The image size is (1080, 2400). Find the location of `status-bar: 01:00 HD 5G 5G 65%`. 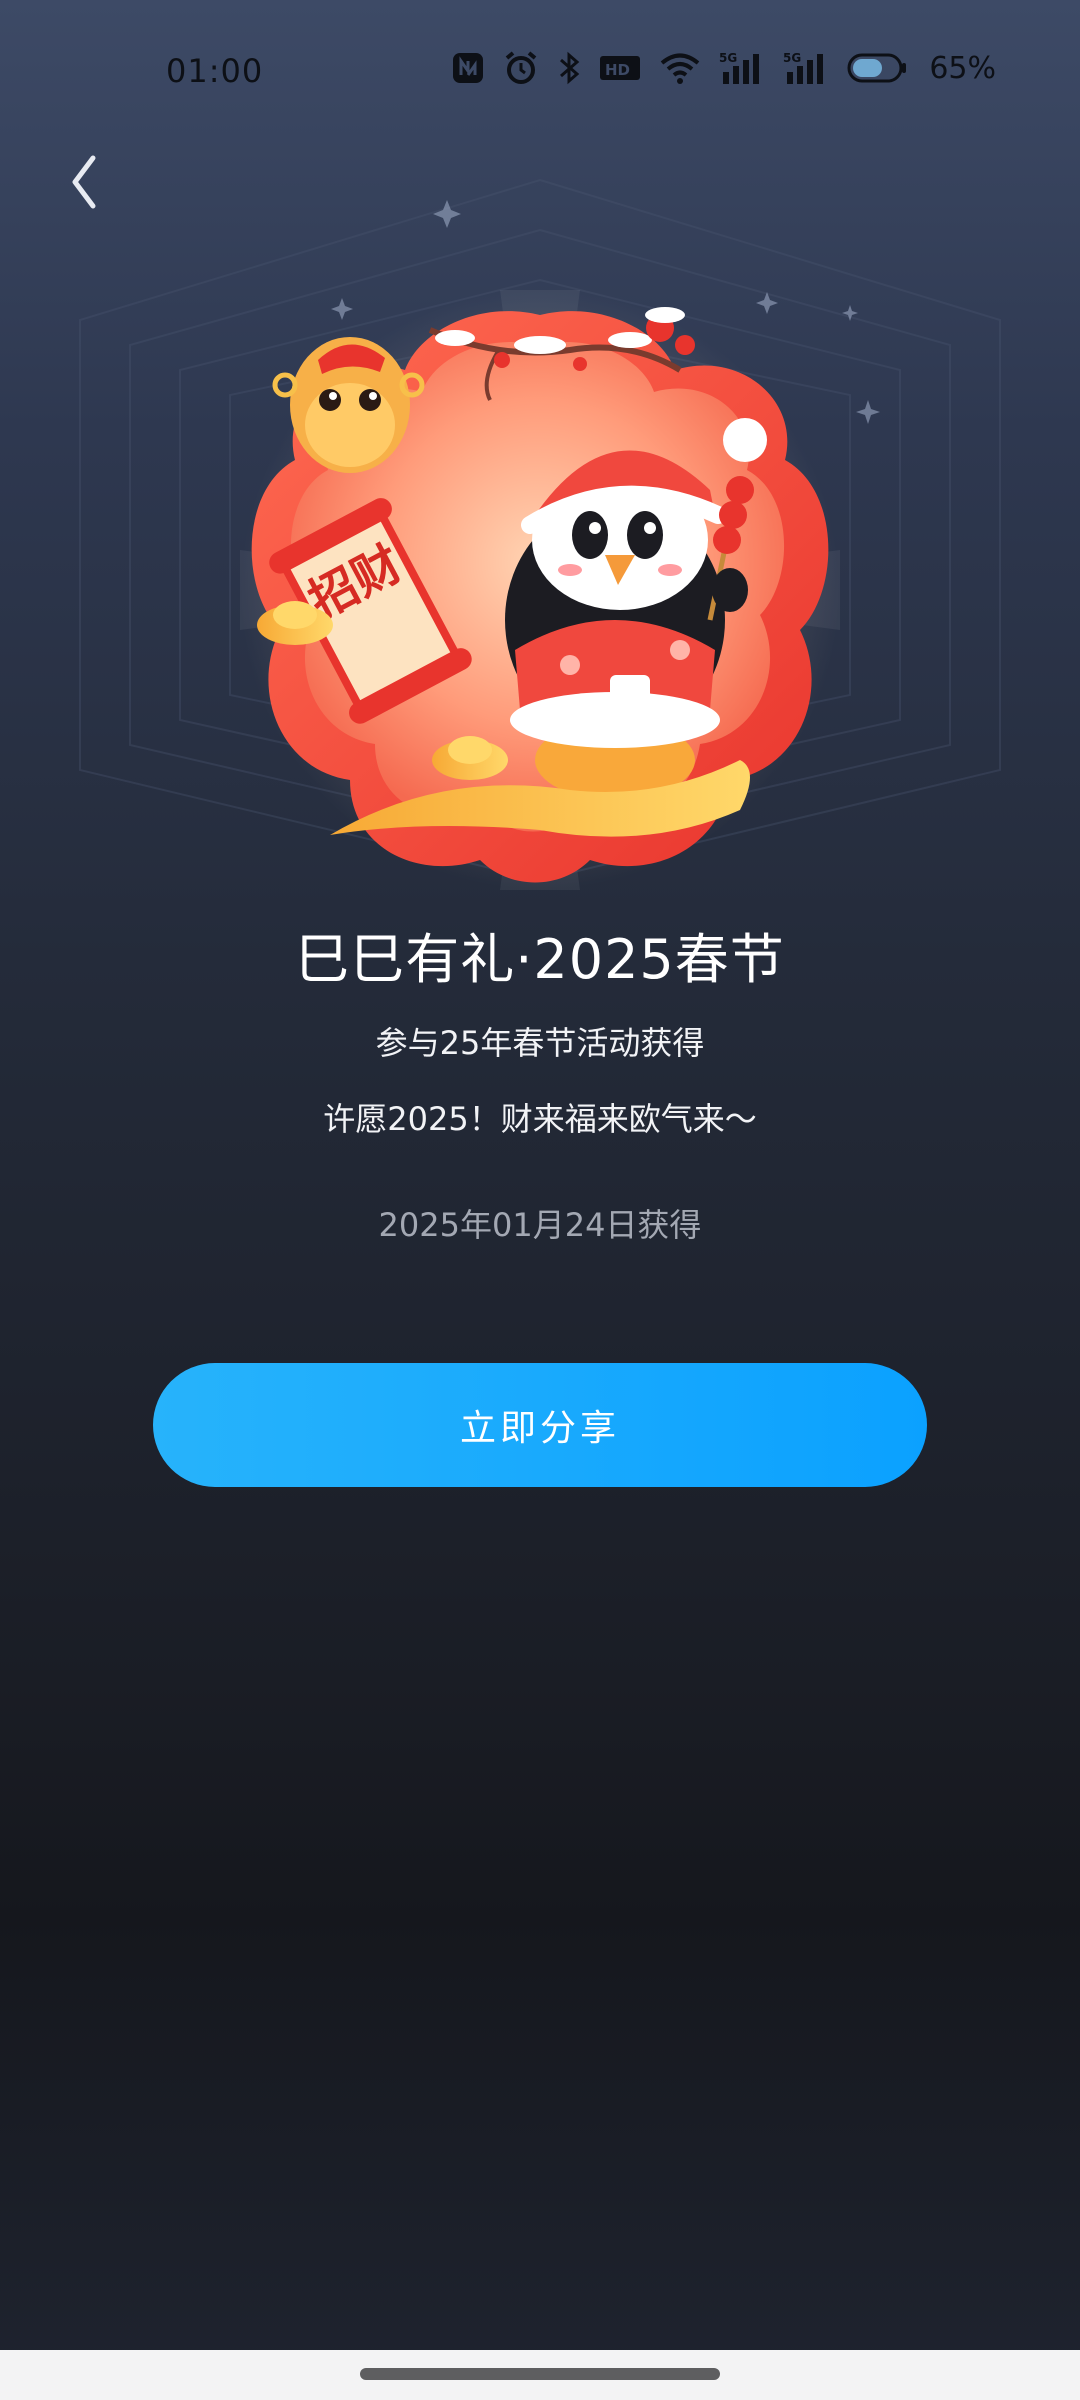

status-bar: 01:00 HD 5G 5G 65% is located at coordinates (540, 70).